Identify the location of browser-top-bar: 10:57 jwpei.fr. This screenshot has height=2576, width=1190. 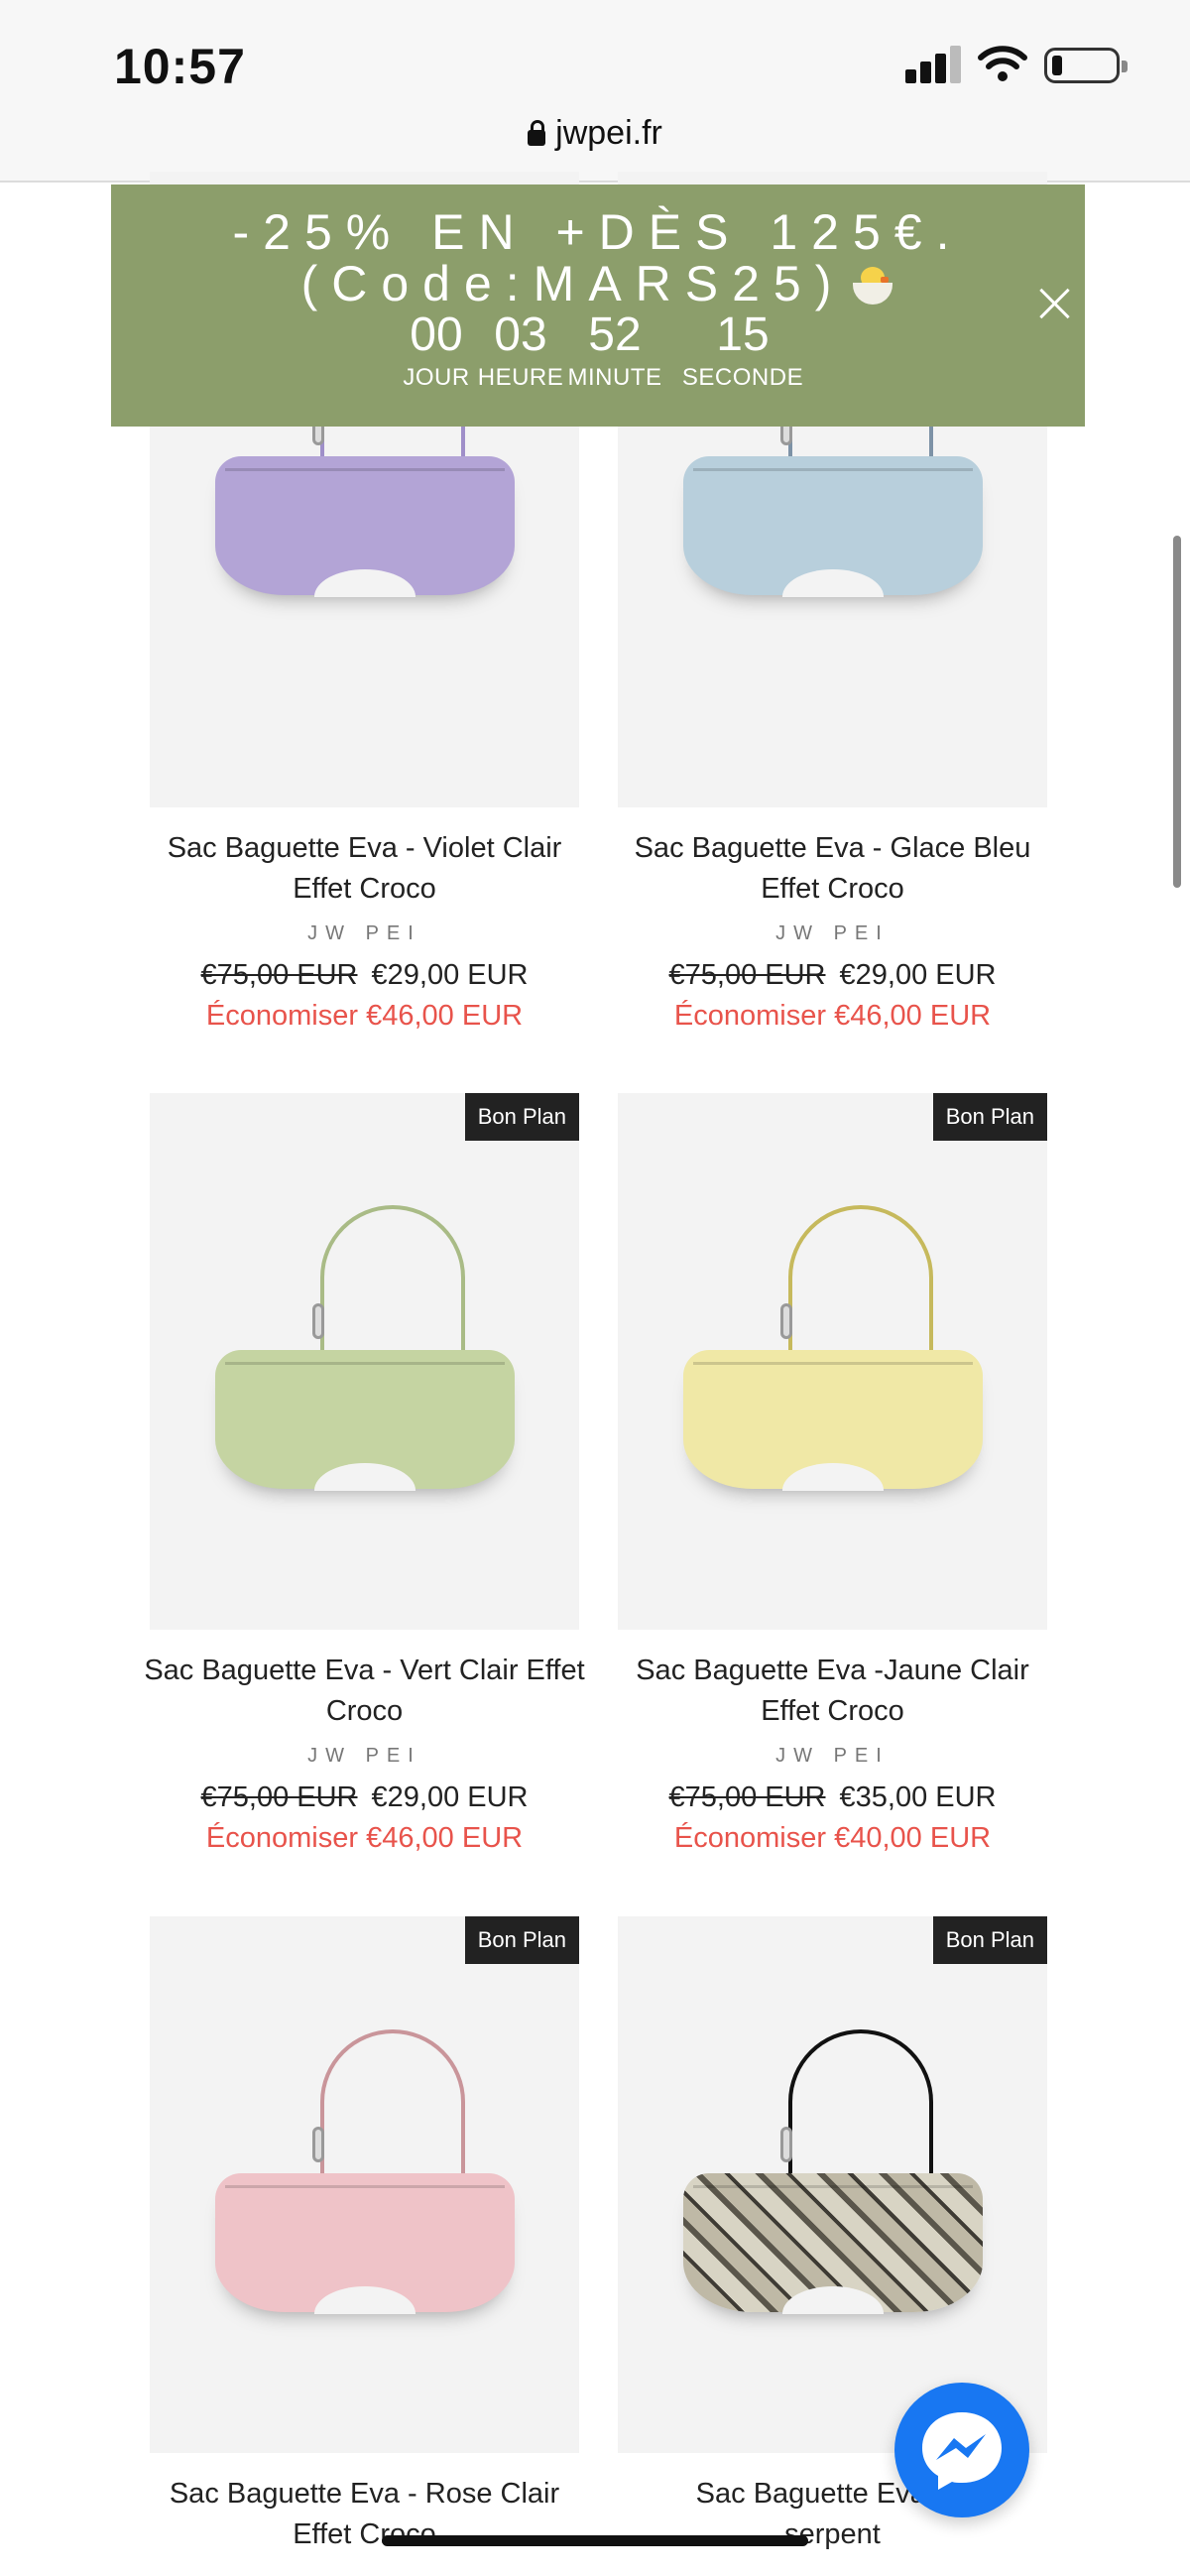
(595, 91).